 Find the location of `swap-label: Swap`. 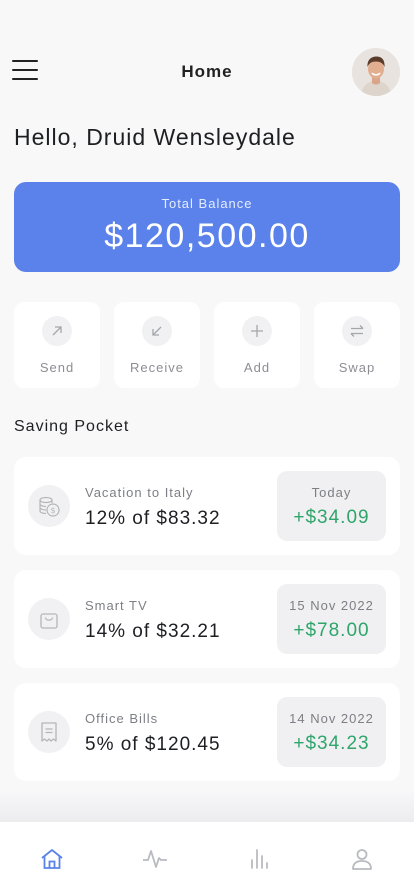

swap-label: Swap is located at coordinates (357, 367).